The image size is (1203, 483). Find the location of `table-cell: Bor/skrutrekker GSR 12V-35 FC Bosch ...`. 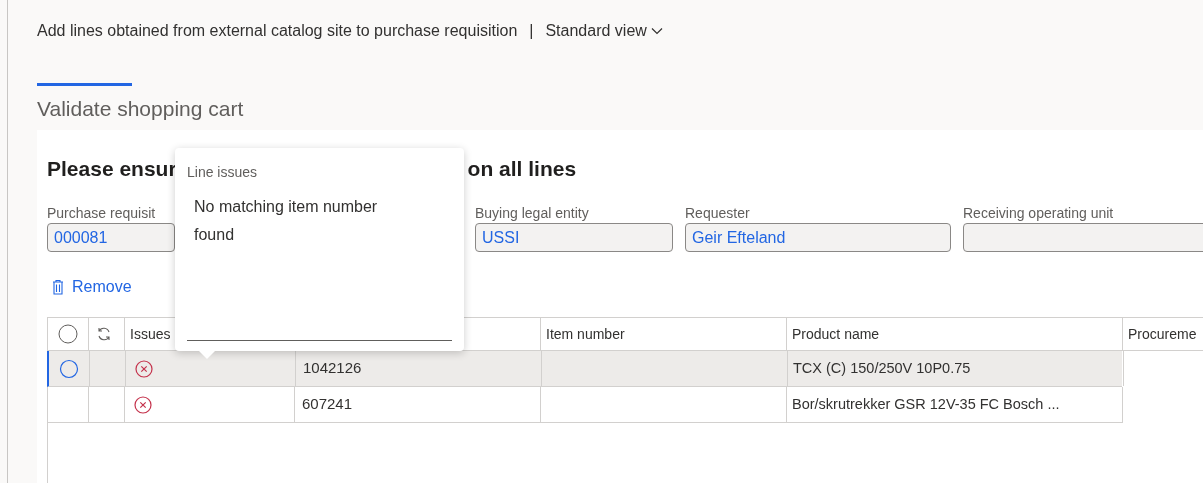

table-cell: Bor/skrutrekker GSR 12V-35 FC Bosch ... is located at coordinates (955, 404).